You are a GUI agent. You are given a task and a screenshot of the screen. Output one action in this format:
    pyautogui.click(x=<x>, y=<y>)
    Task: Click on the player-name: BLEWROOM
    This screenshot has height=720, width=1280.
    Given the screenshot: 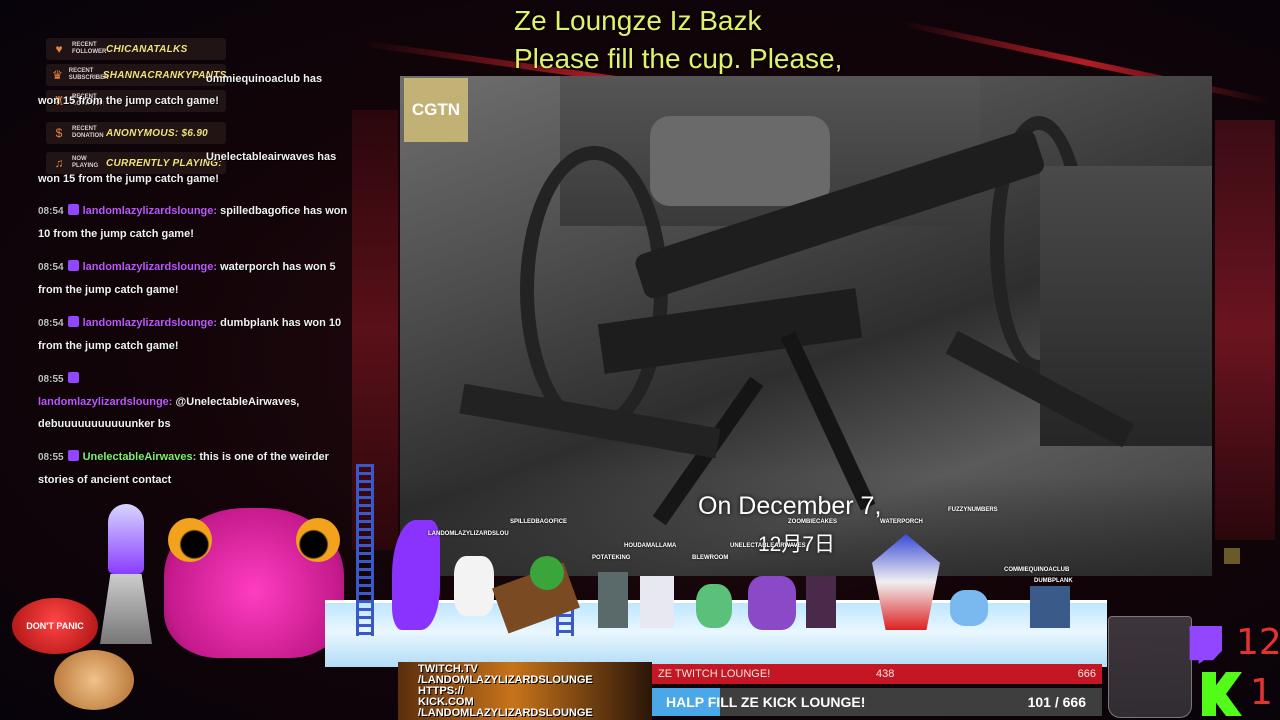 What is the action you would take?
    pyautogui.click(x=710, y=558)
    